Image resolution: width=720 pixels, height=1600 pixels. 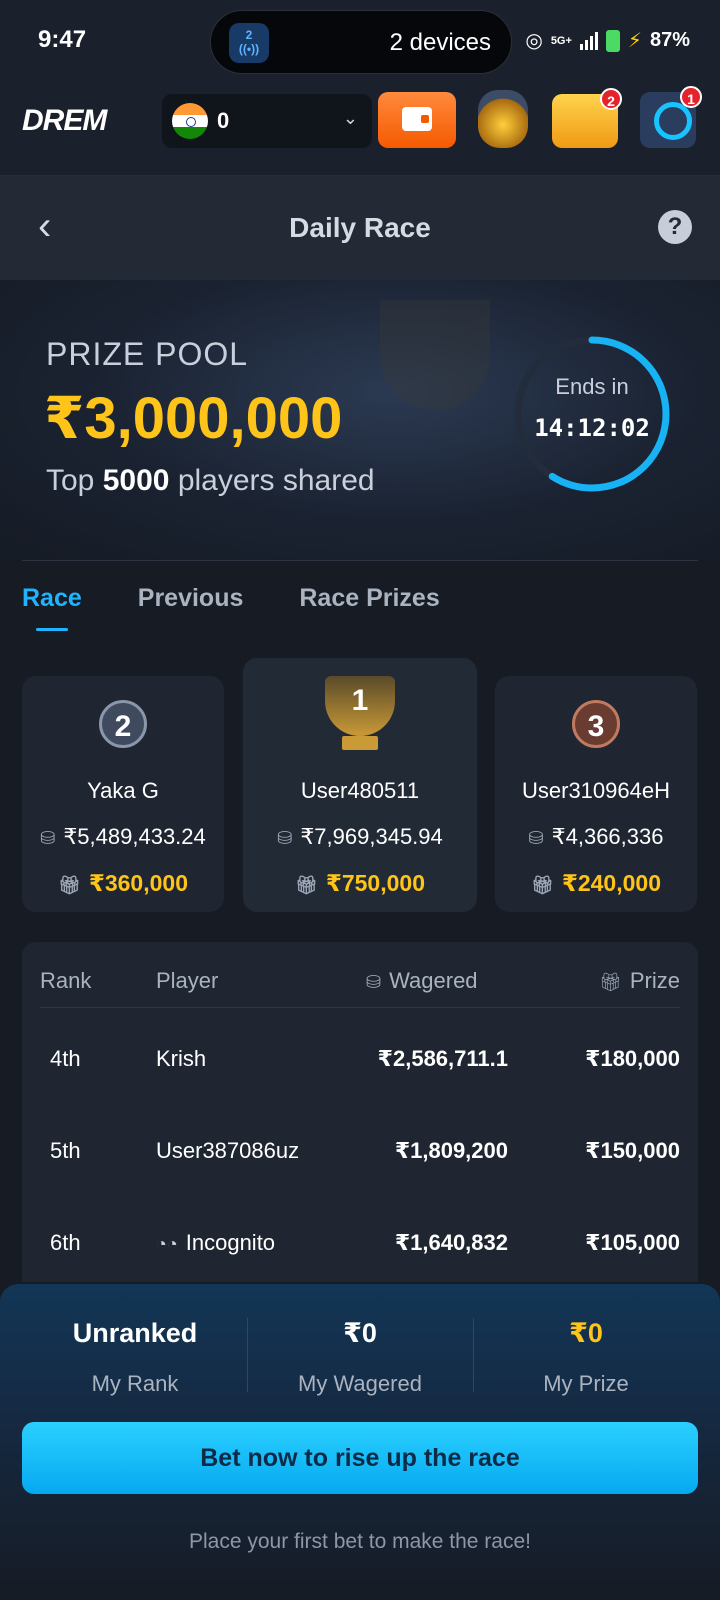 What do you see at coordinates (191, 607) in the screenshot?
I see `tab-previous: Previous` at bounding box center [191, 607].